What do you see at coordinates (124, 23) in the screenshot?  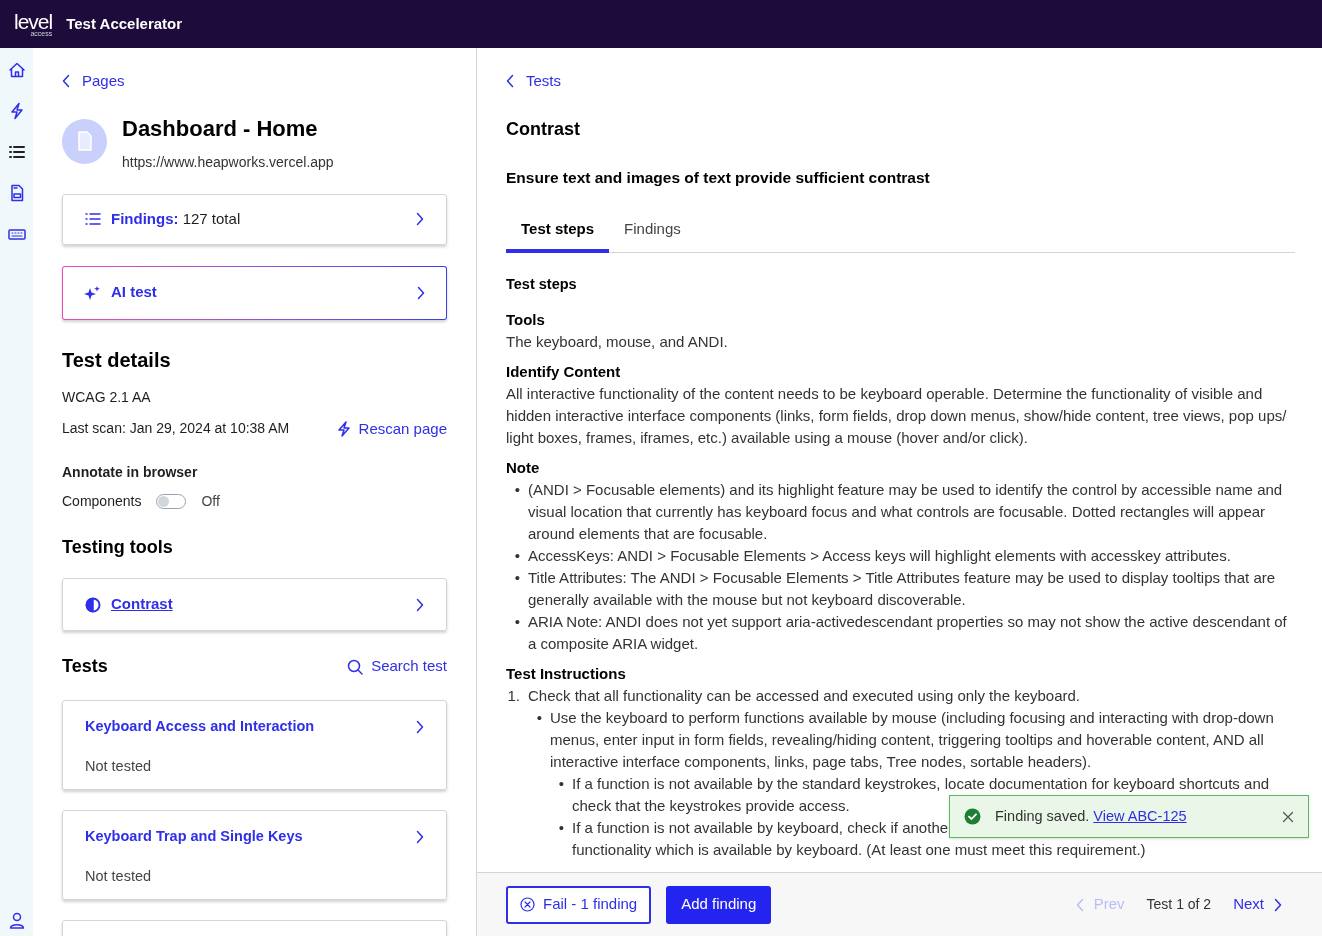 I see `app-title: Test Accelerator` at bounding box center [124, 23].